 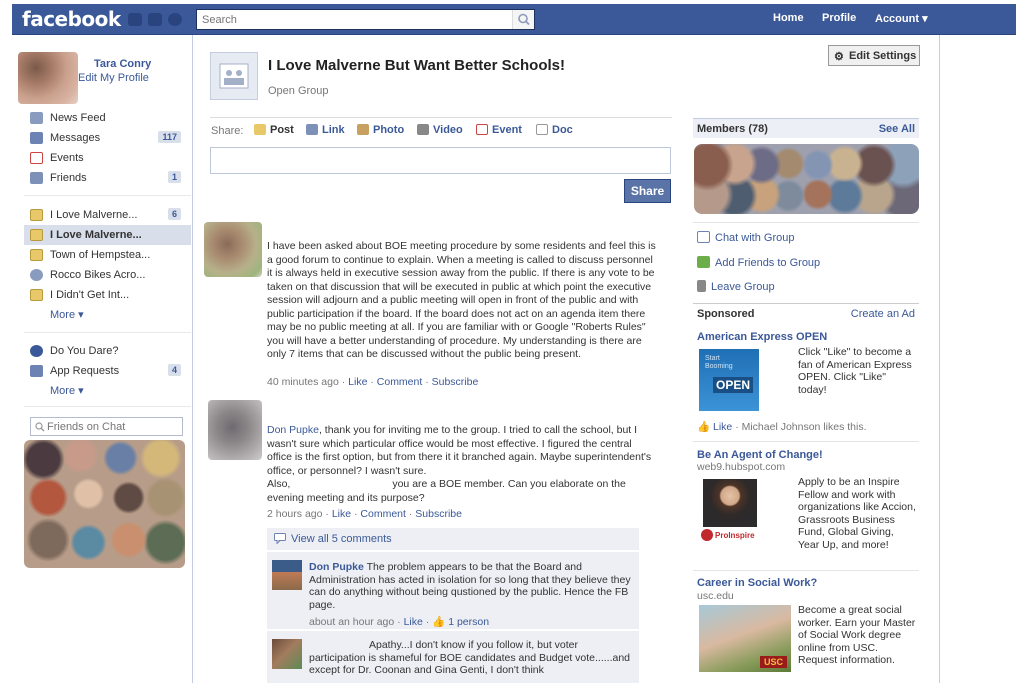 What do you see at coordinates (758, 262) in the screenshot?
I see `add-friends-to-group-link: Add Friends to Group` at bounding box center [758, 262].